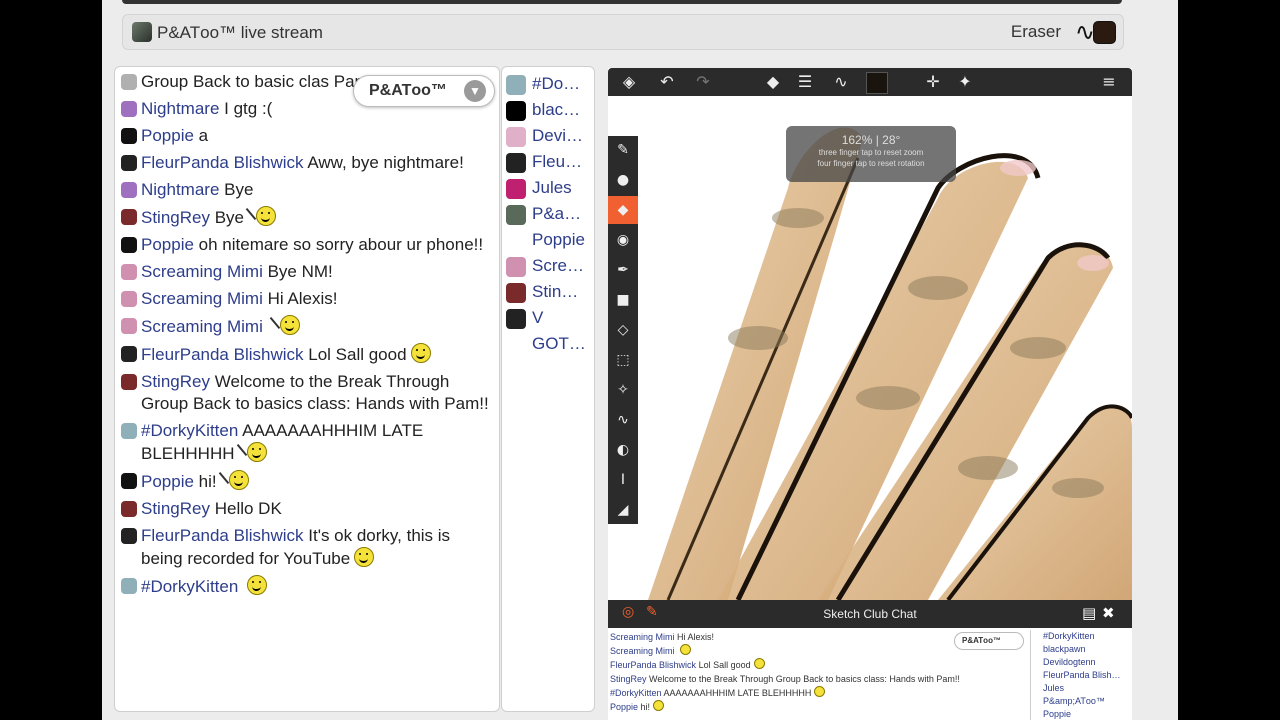 This screenshot has width=1280, height=720. What do you see at coordinates (636, 693) in the screenshot?
I see `sketch-chat-username: #DorkyKitten` at bounding box center [636, 693].